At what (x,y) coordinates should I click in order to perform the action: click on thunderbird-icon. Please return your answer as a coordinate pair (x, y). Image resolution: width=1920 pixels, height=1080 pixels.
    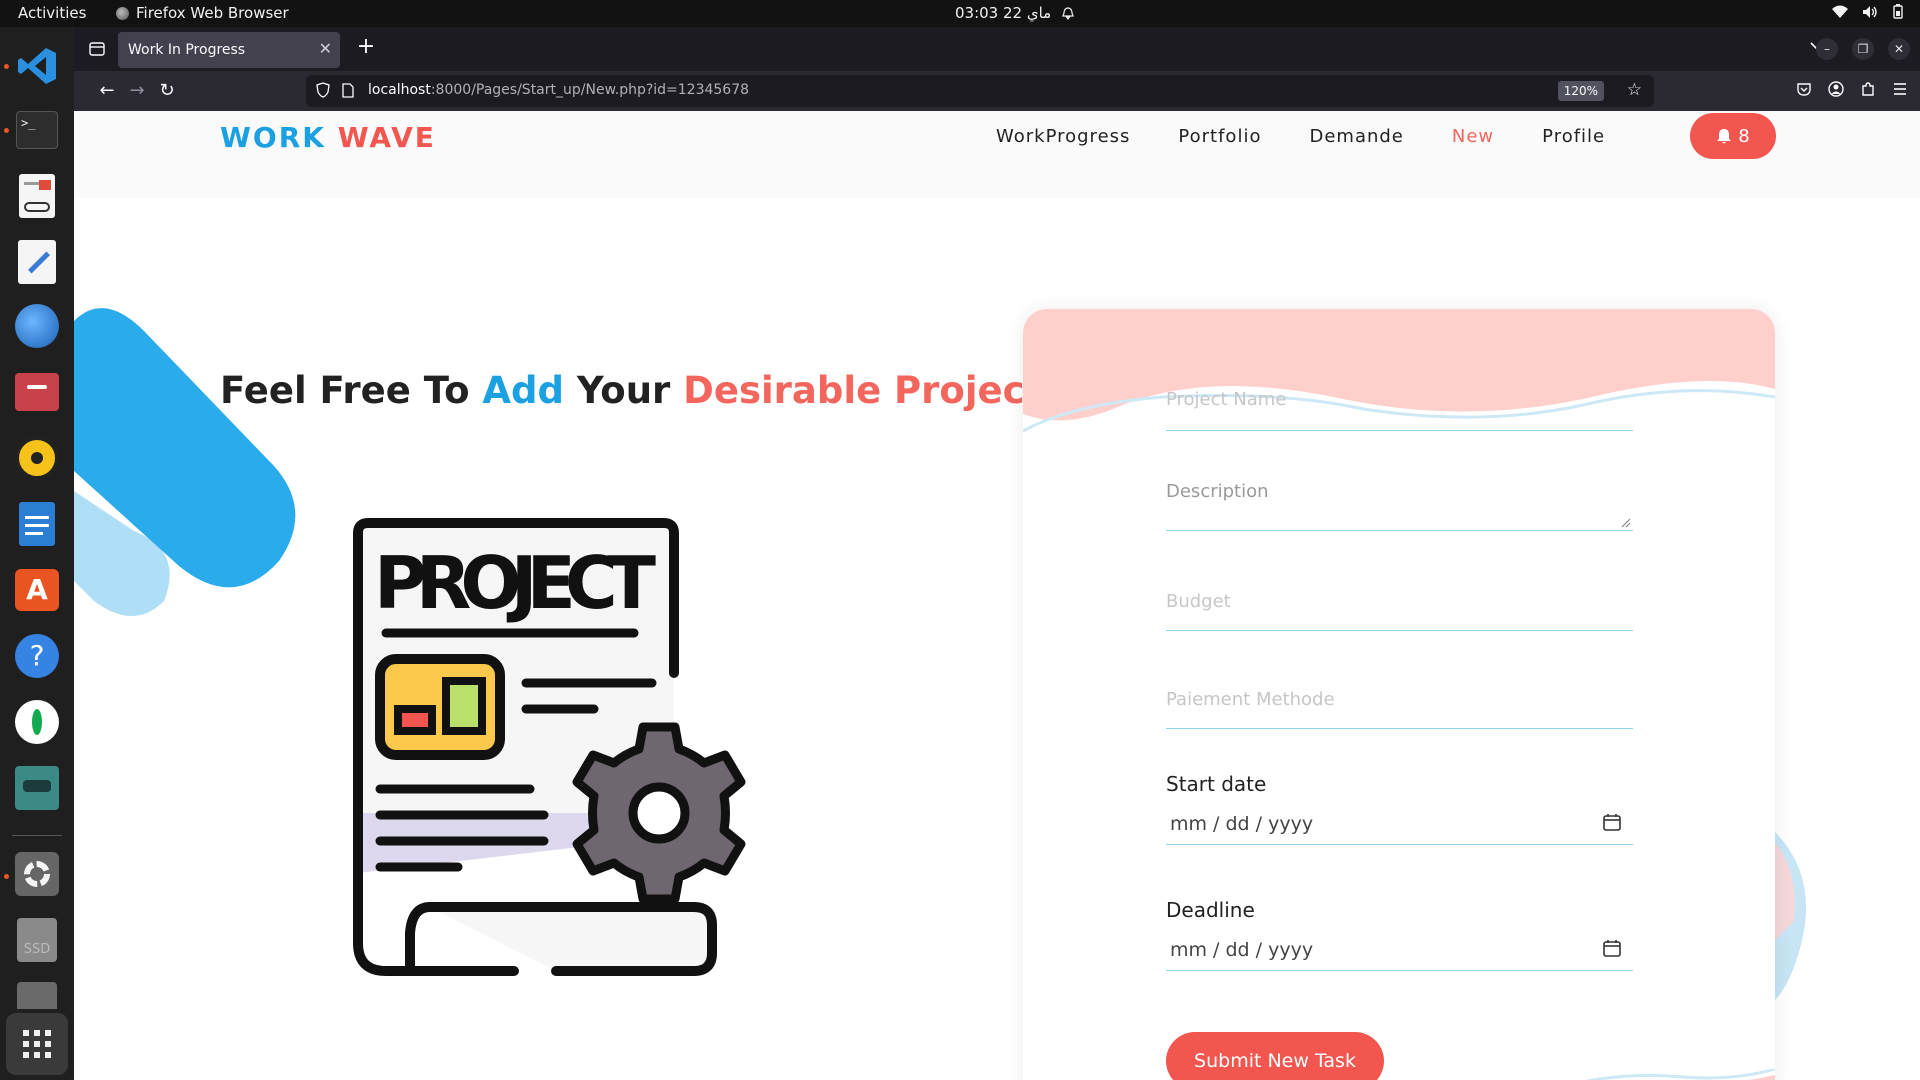
    Looking at the image, I should click on (37, 326).